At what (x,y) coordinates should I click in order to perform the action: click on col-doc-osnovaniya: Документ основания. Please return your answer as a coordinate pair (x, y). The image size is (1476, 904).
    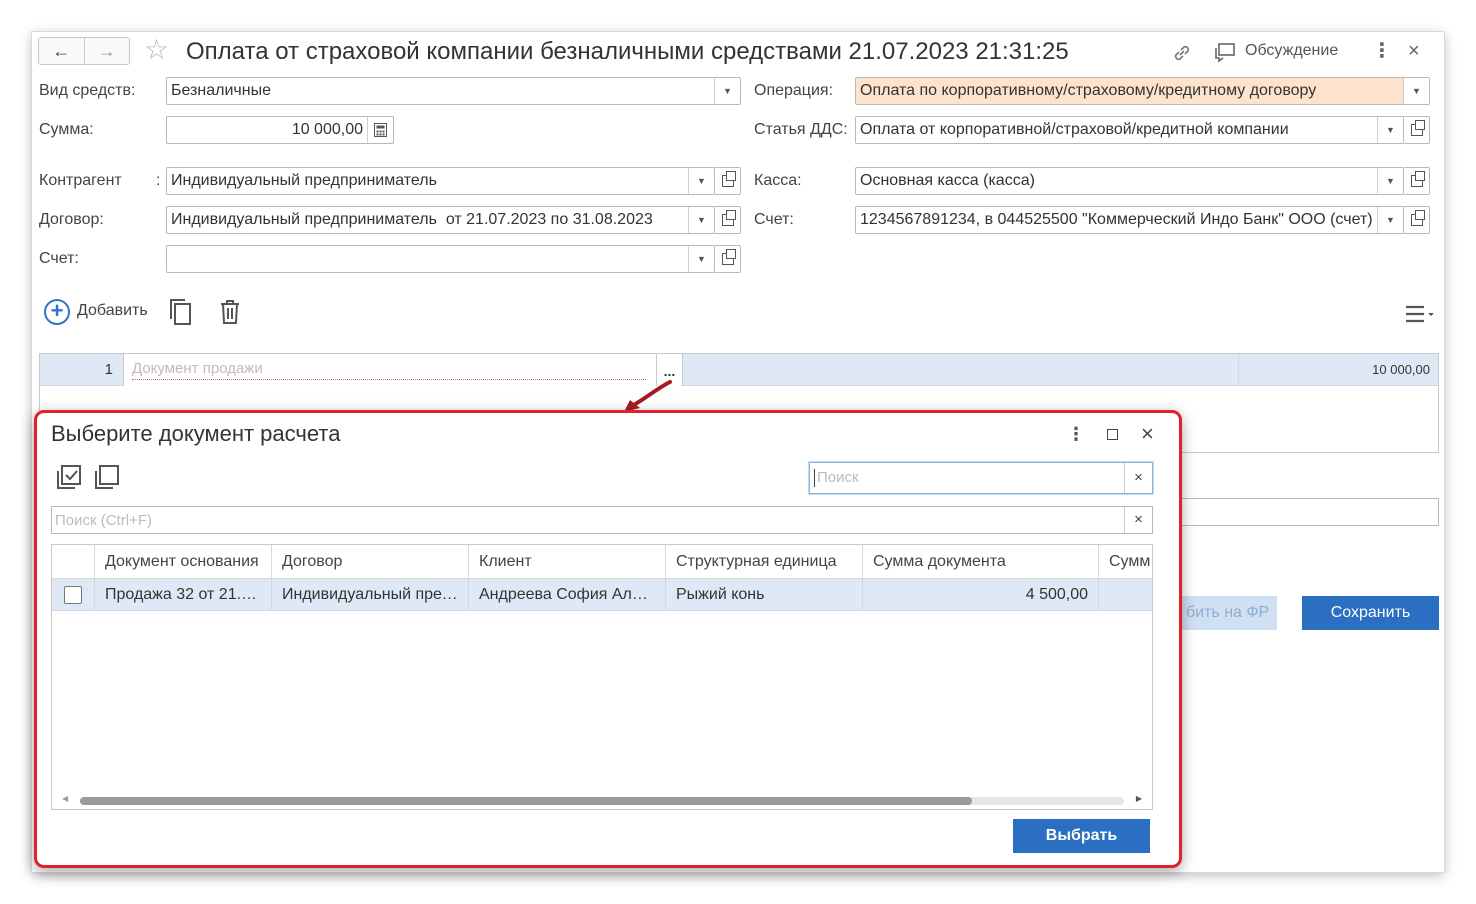
    Looking at the image, I should click on (182, 562).